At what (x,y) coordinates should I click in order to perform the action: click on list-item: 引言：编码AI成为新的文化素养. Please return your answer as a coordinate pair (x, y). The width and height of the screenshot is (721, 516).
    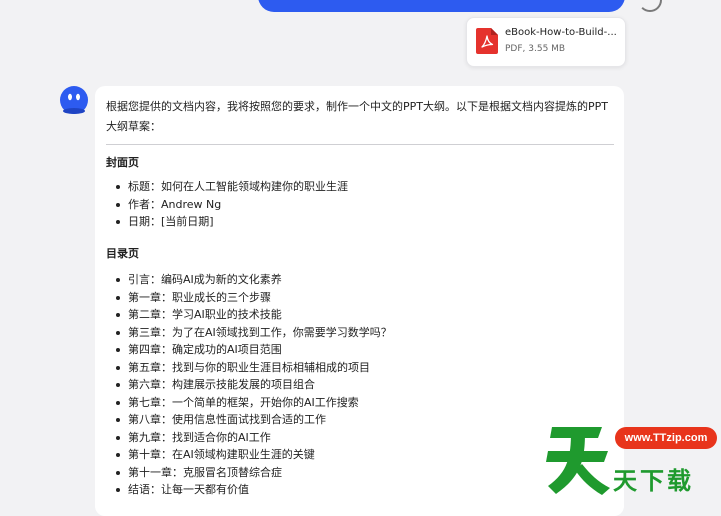
    Looking at the image, I should click on (253, 280).